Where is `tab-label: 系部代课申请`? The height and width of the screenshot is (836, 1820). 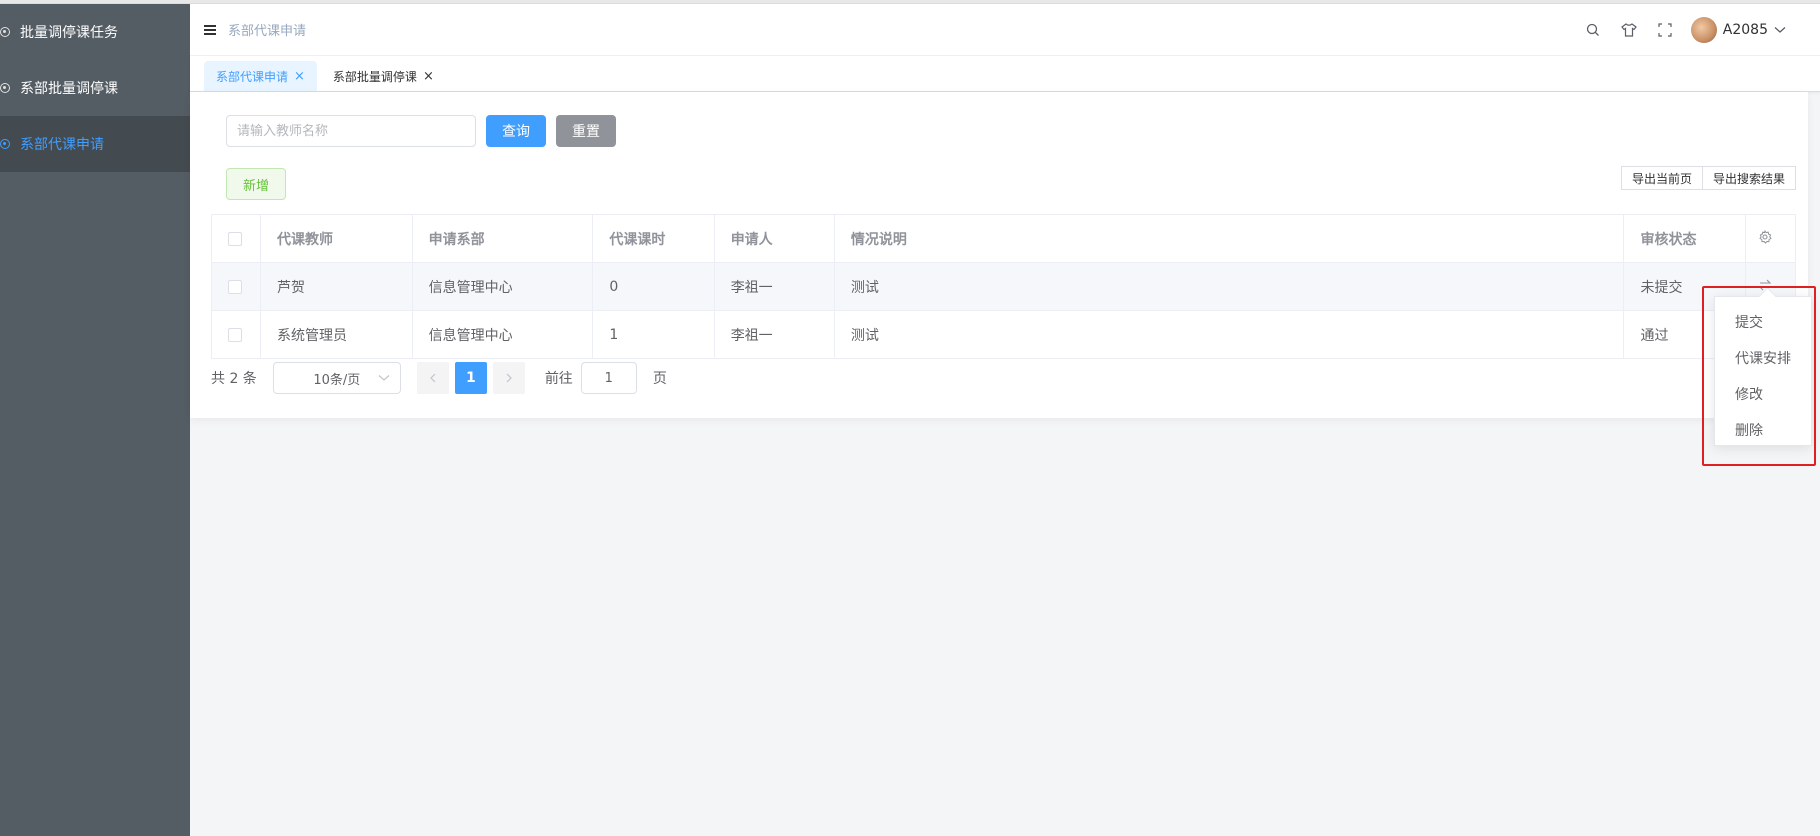 tab-label: 系部代课申请 is located at coordinates (252, 76).